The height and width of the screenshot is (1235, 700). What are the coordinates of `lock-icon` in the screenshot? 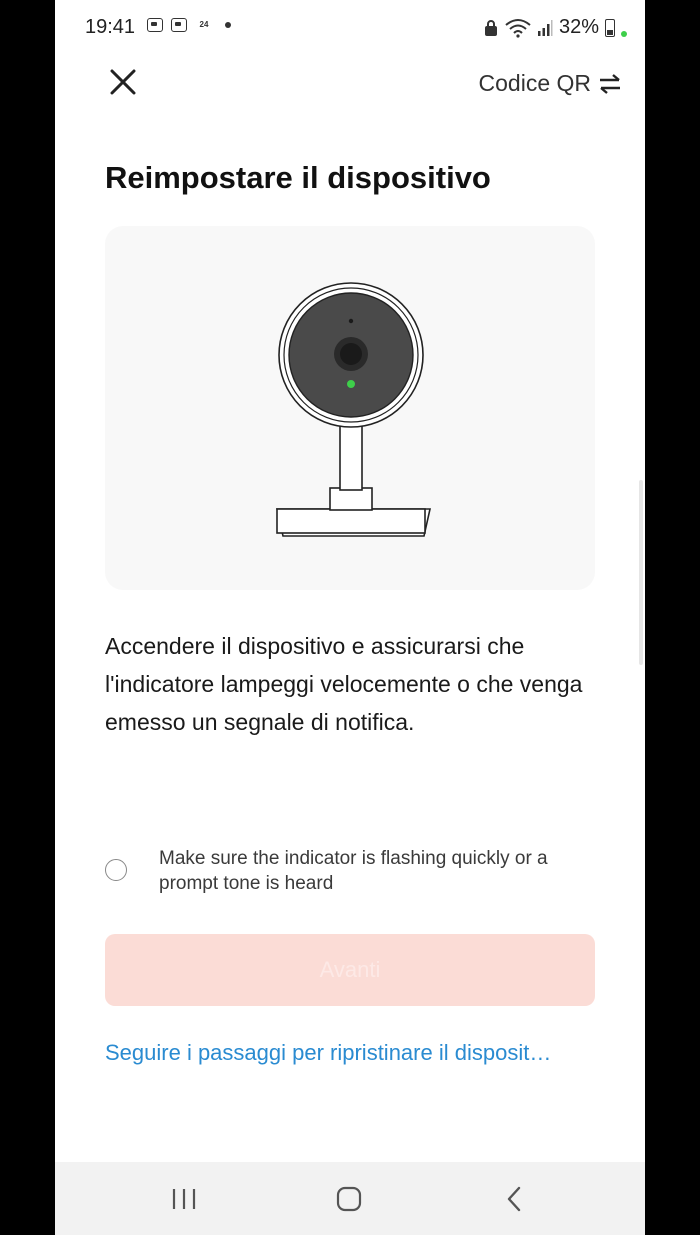 It's located at (490, 27).